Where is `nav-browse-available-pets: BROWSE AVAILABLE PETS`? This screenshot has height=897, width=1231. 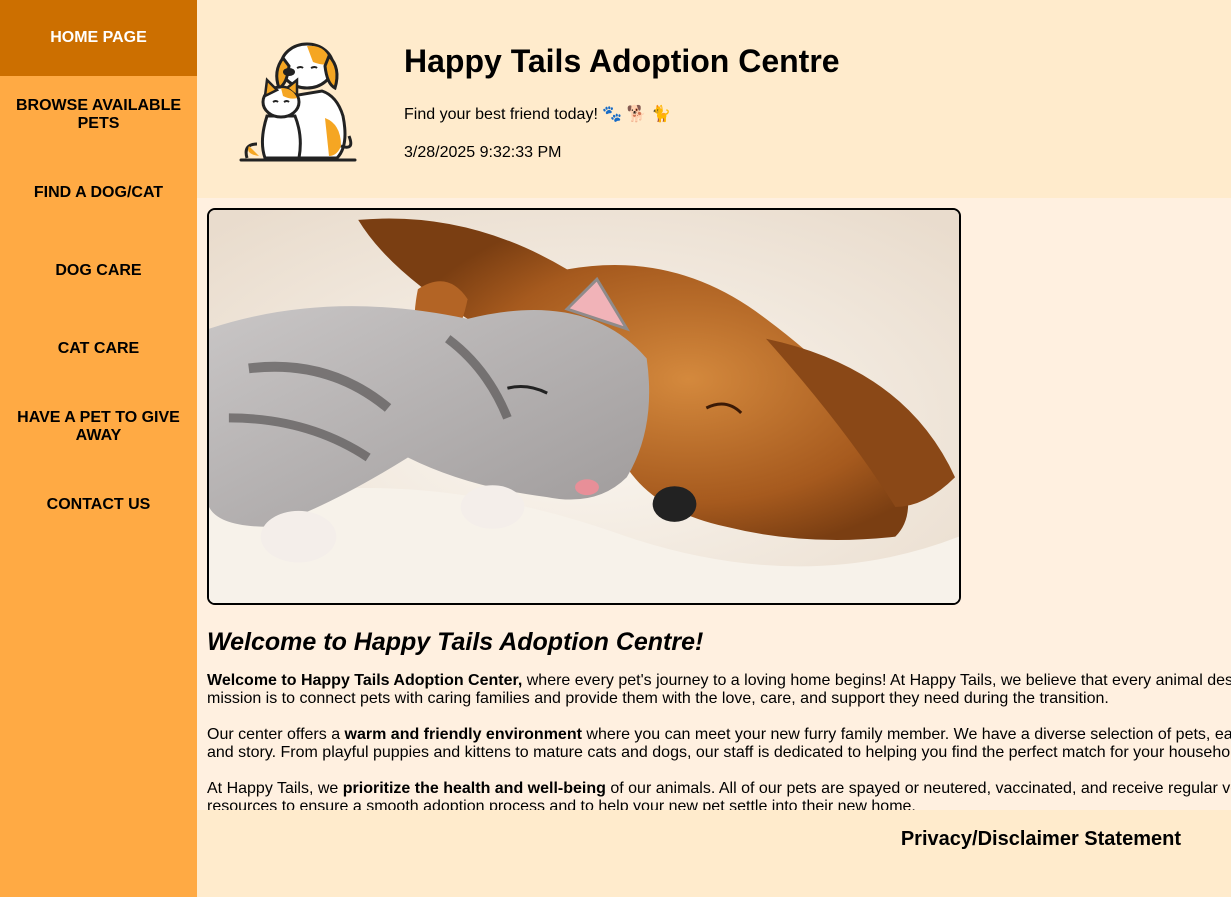
nav-browse-available-pets: BROWSE AVAILABLE PETS is located at coordinates (98, 115).